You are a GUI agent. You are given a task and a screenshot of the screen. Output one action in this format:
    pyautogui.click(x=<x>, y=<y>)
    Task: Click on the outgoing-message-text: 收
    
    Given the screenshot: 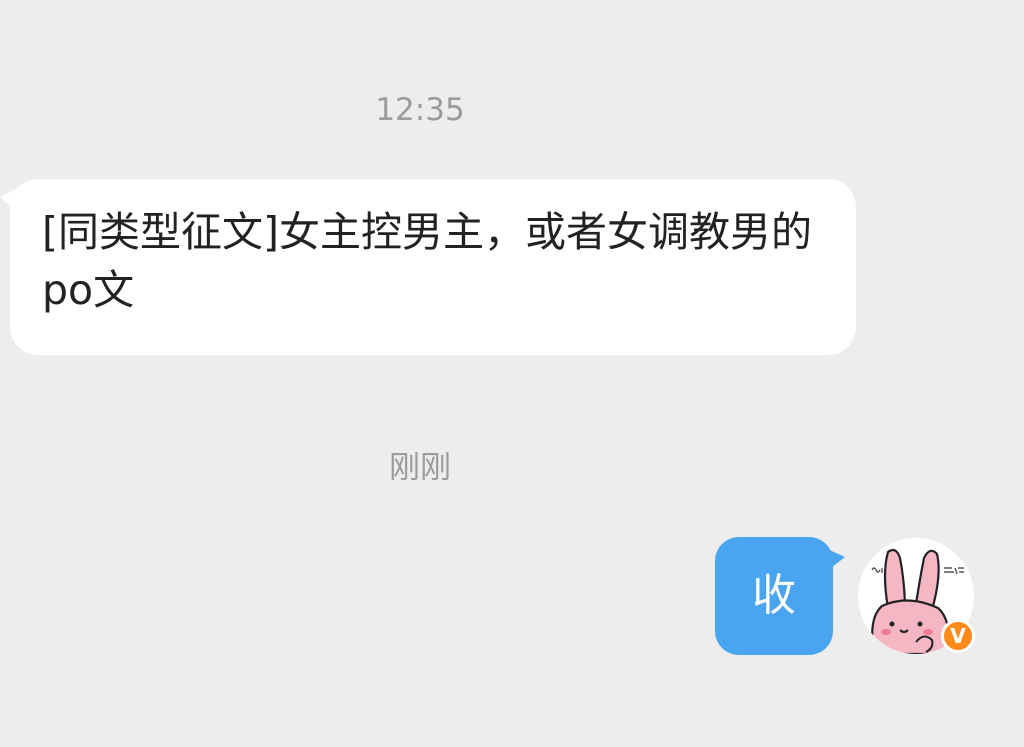 What is the action you would take?
    pyautogui.click(x=774, y=595)
    